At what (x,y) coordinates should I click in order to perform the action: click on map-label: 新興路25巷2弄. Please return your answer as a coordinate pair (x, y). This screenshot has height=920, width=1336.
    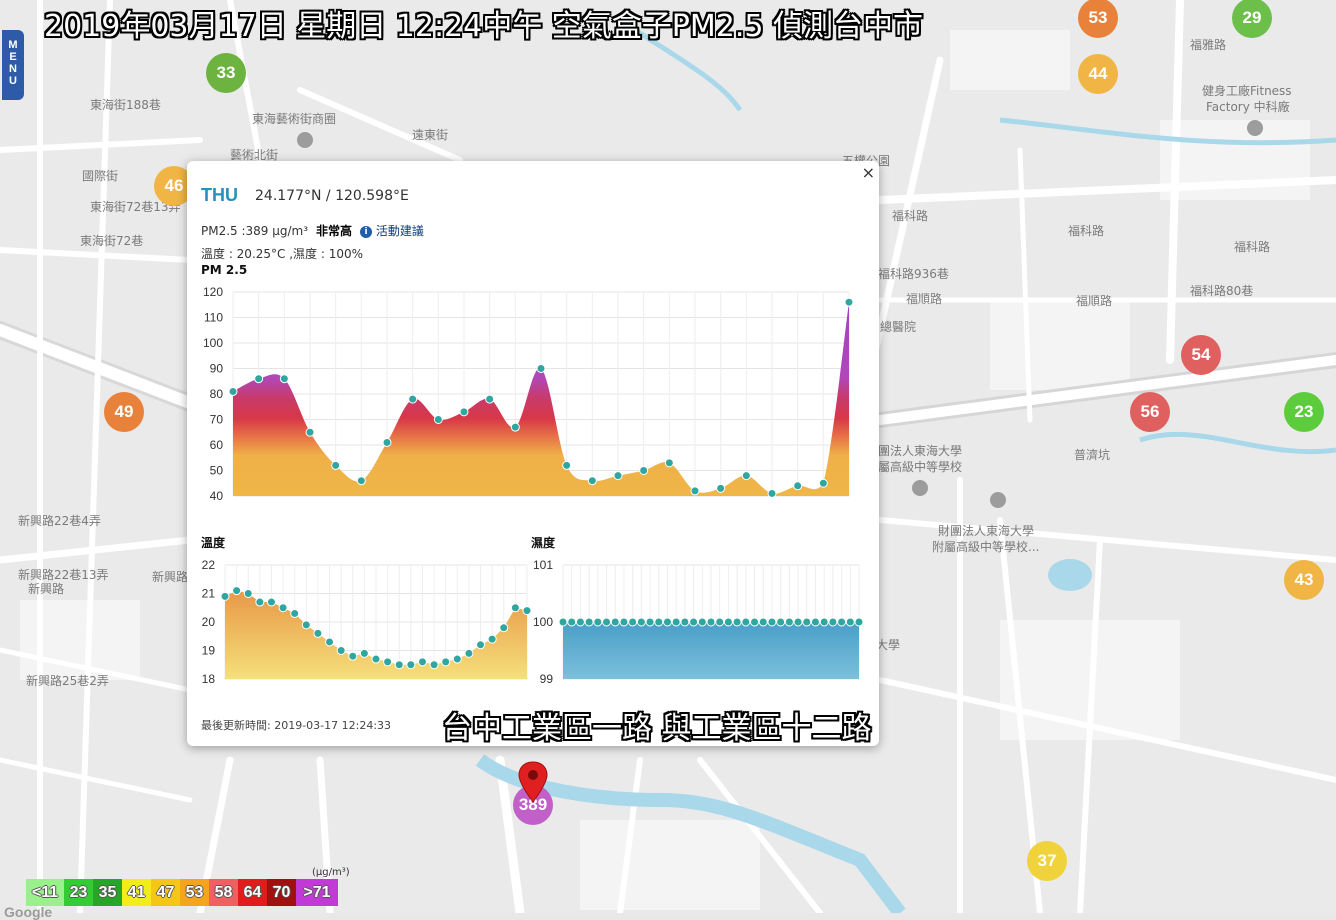
    Looking at the image, I should click on (67, 681).